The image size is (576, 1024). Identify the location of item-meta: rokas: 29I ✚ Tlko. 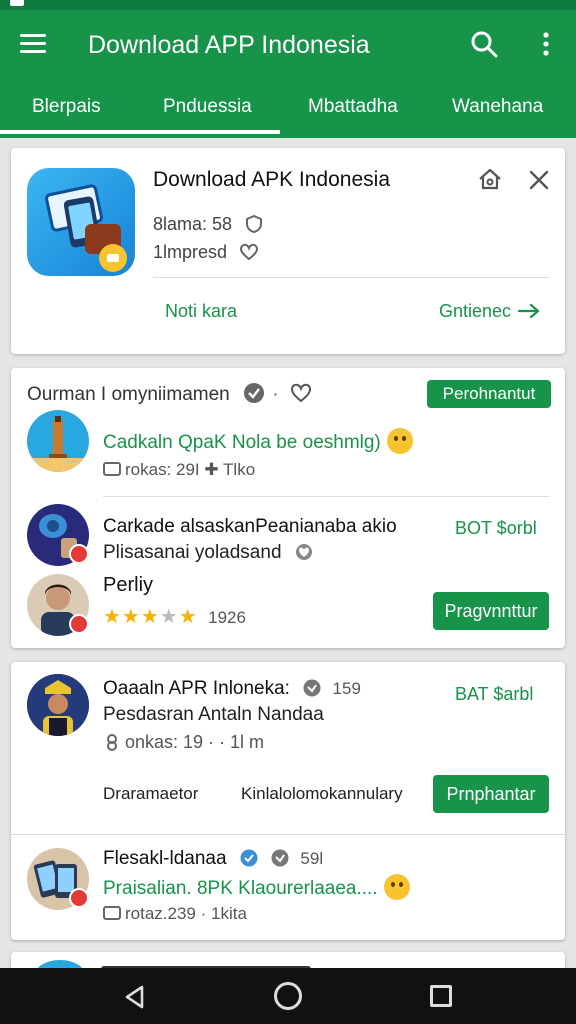
(179, 470).